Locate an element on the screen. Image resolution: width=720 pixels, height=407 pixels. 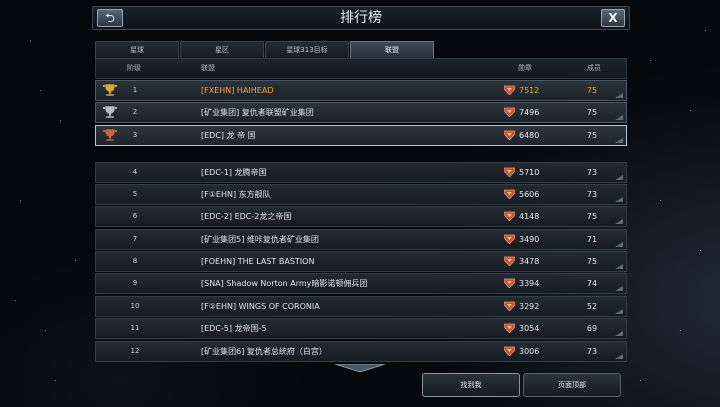
rank-number: 10 is located at coordinates (135, 306).